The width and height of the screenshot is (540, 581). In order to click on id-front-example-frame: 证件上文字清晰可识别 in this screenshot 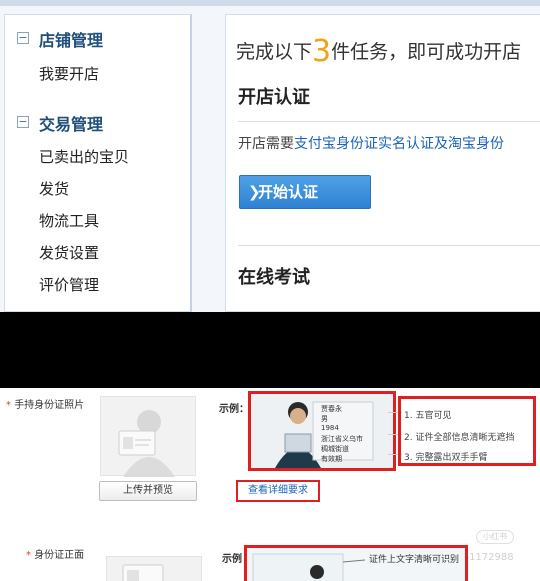, I will do `click(356, 563)`.